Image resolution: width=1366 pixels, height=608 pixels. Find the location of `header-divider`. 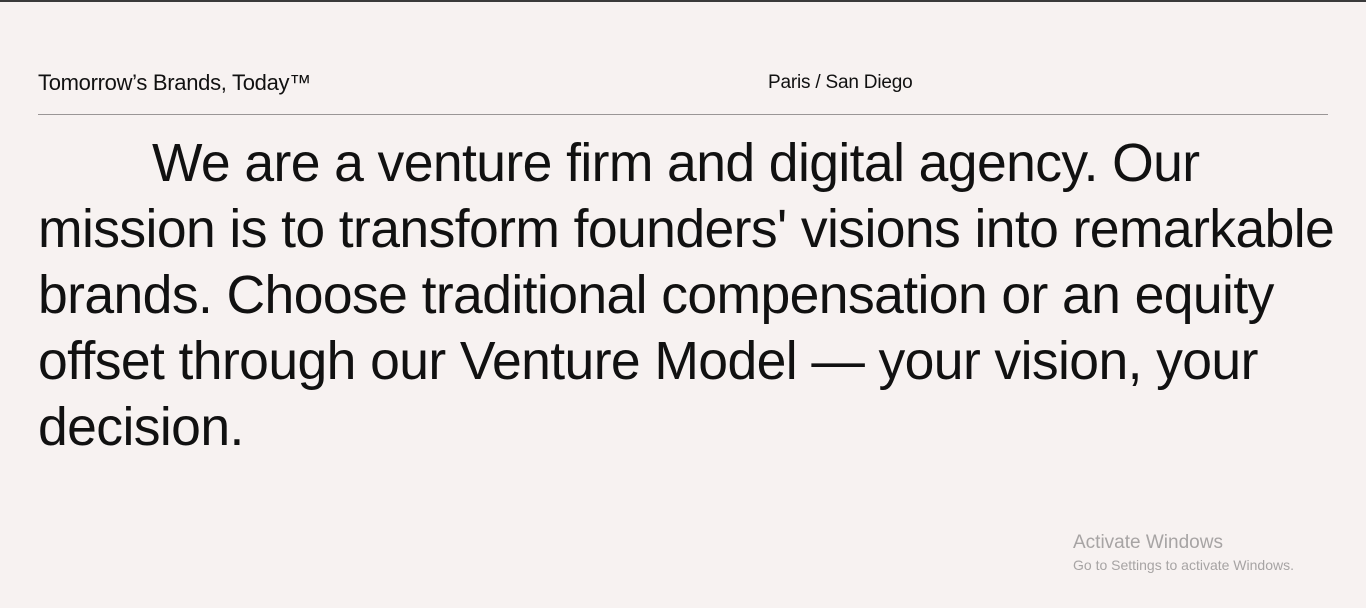

header-divider is located at coordinates (683, 114).